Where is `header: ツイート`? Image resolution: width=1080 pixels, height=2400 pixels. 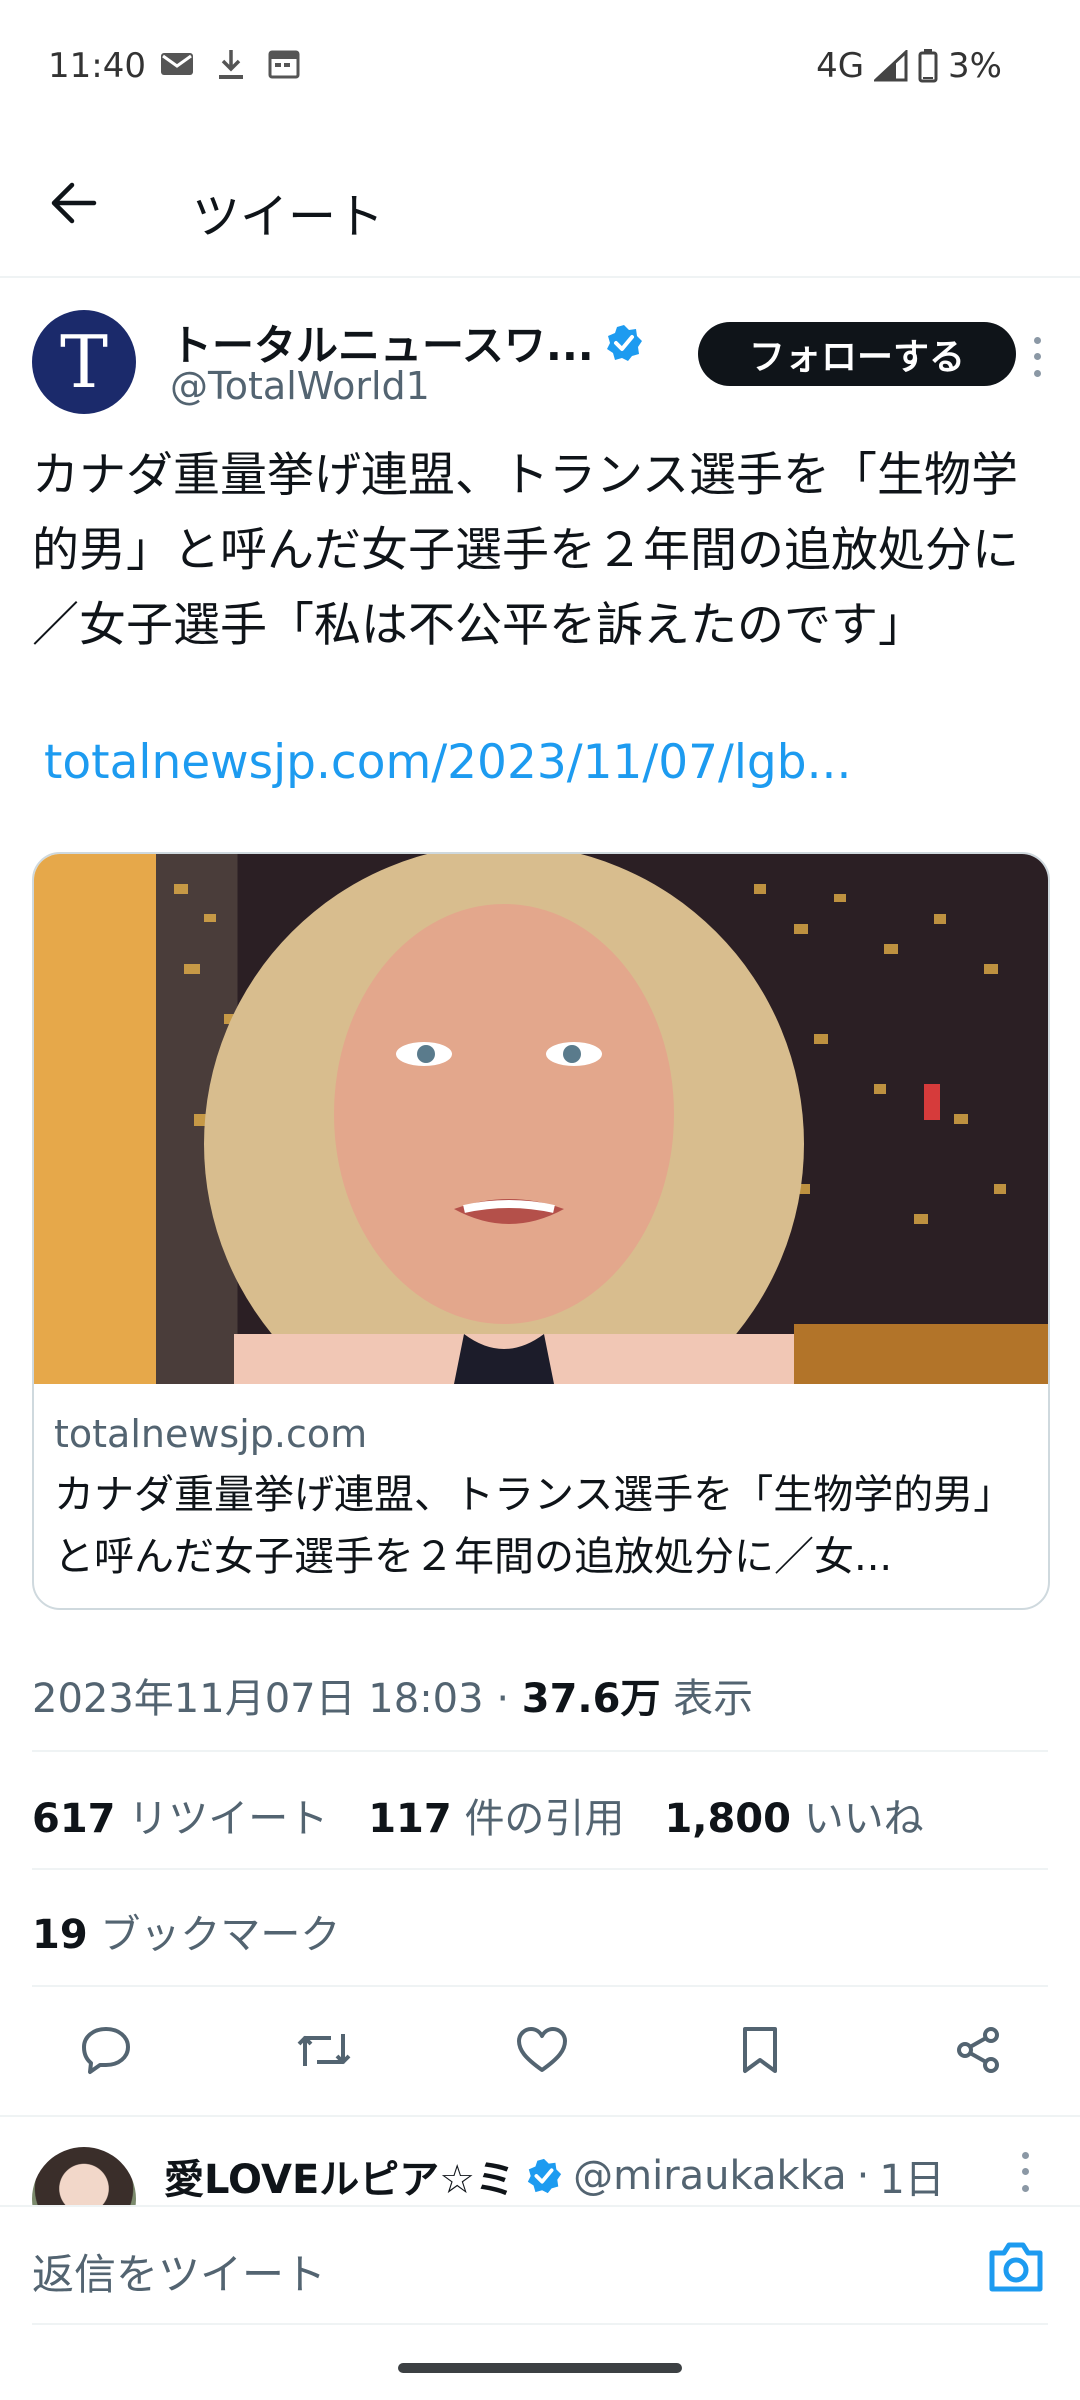
header: ツイート is located at coordinates (540, 206).